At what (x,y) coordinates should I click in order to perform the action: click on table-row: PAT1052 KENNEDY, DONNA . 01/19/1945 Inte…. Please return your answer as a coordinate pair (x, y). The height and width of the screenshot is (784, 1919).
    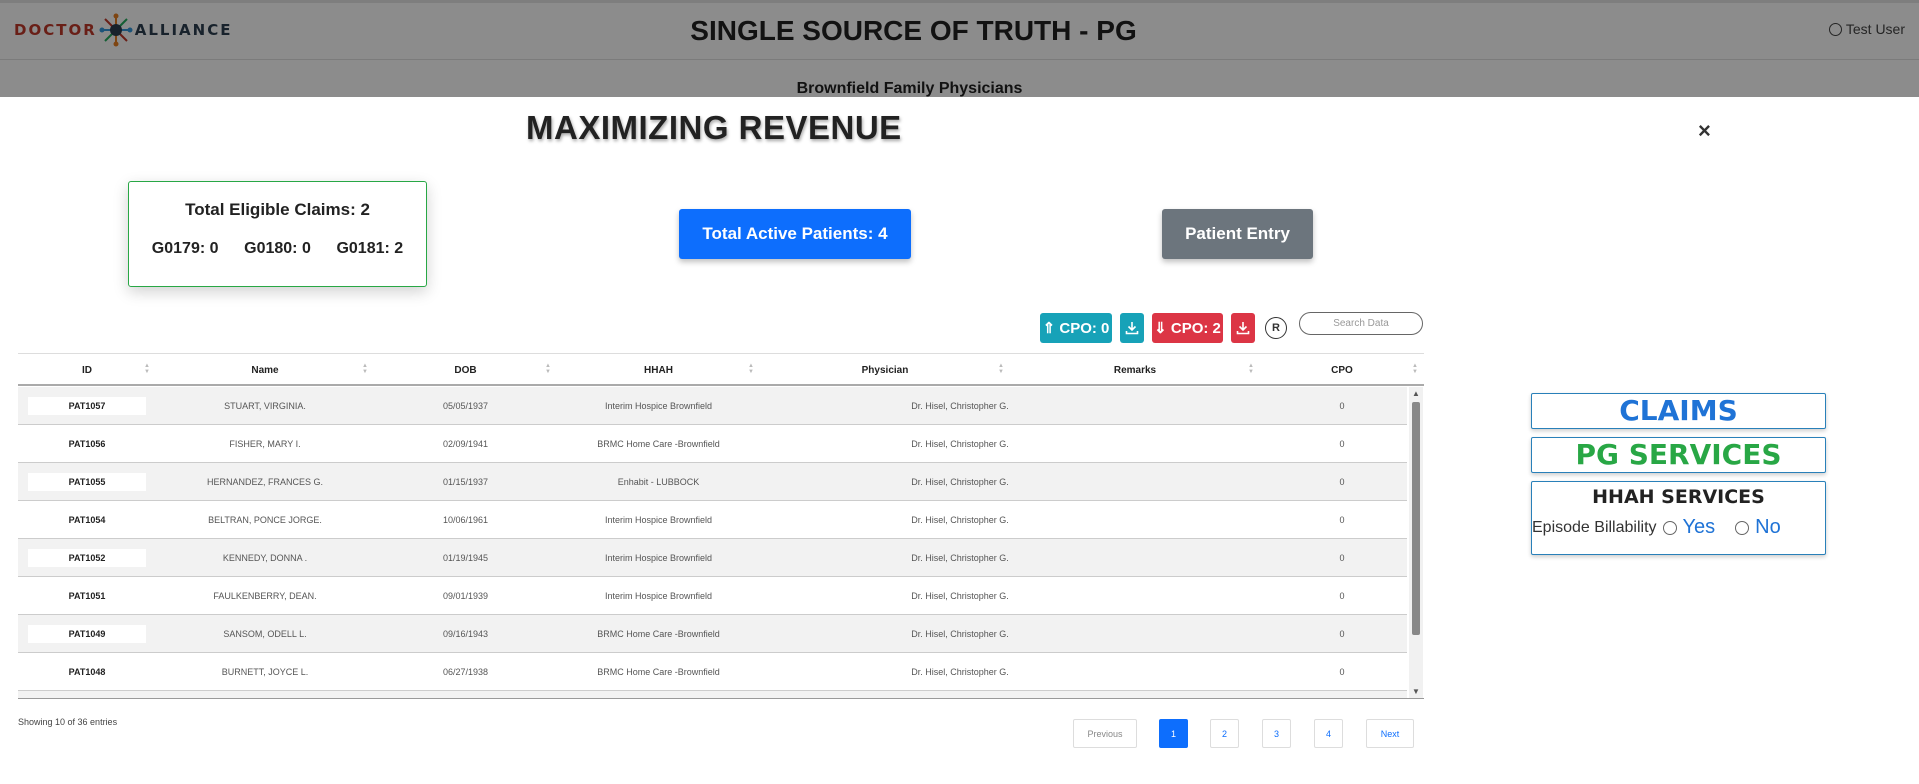
    Looking at the image, I should click on (712, 558).